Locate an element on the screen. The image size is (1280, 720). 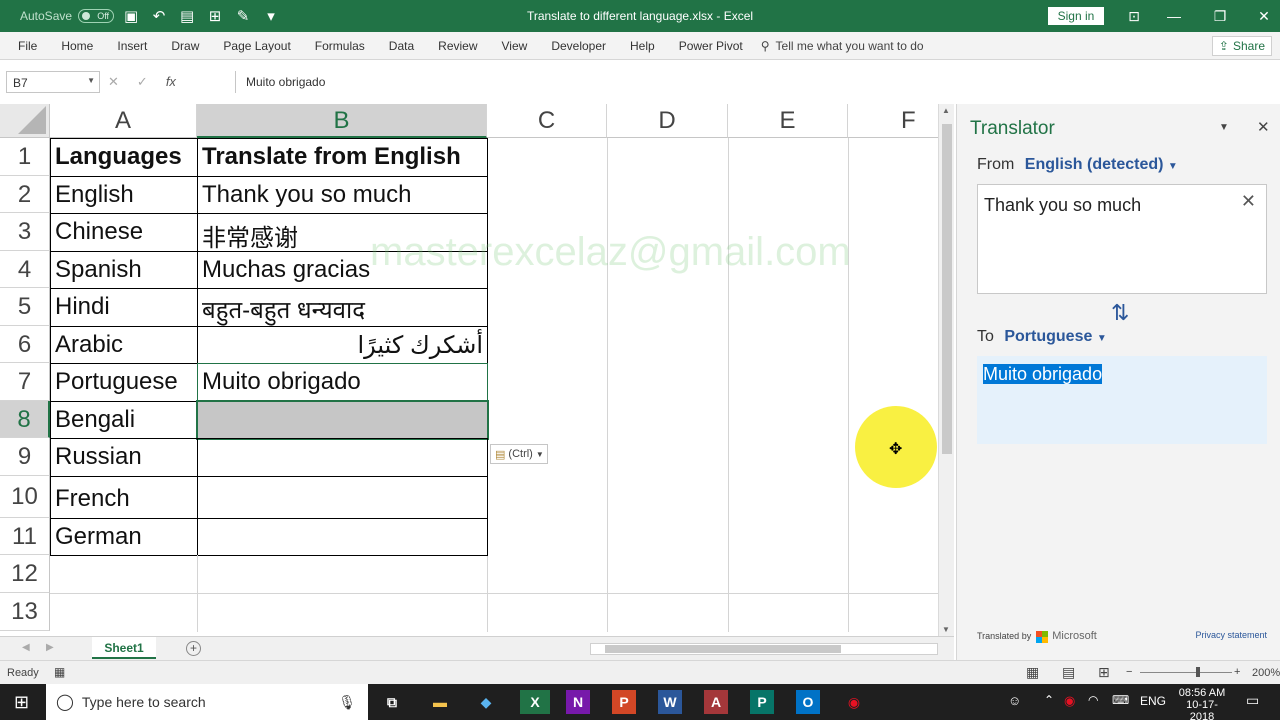
tab-page-layout: Page Layout is located at coordinates (256, 46).